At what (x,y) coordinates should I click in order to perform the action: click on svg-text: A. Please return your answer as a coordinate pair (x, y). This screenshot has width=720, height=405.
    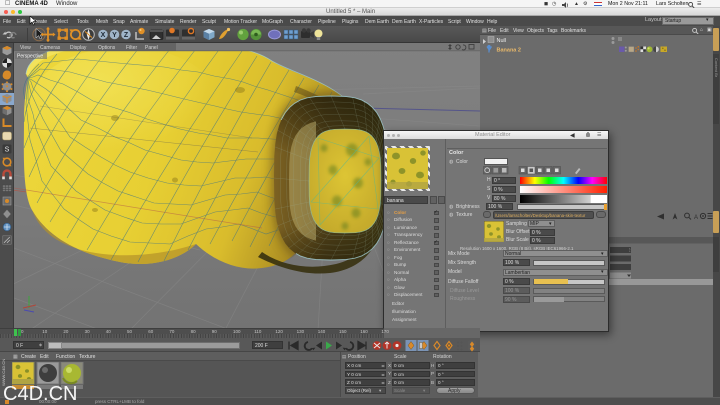
    Looking at the image, I should click on (696, 218).